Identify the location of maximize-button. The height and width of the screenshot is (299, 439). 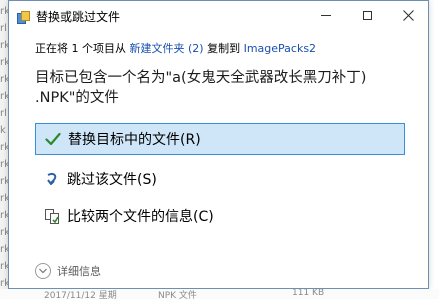
(367, 15).